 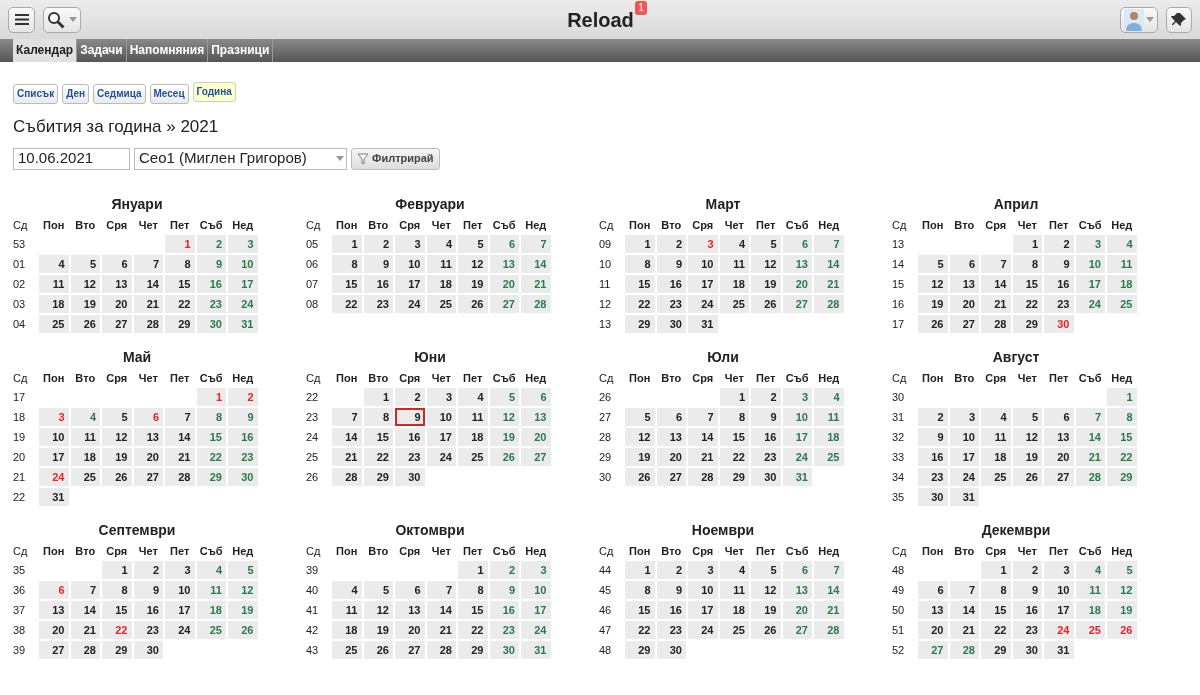 What do you see at coordinates (102, 50) in the screenshot?
I see `tab: Задачи` at bounding box center [102, 50].